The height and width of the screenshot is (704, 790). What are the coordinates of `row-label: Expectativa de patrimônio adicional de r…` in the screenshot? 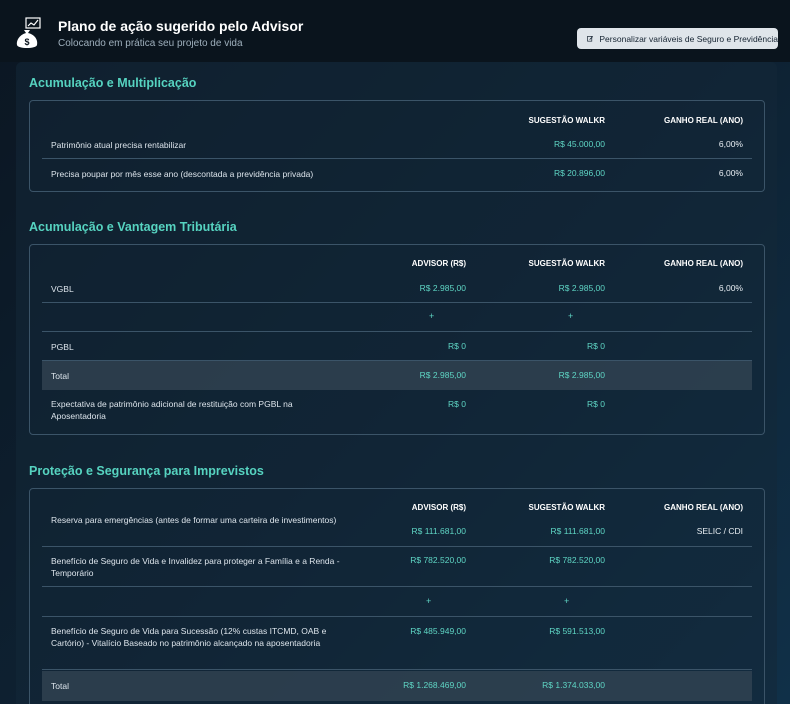 It's located at (172, 410).